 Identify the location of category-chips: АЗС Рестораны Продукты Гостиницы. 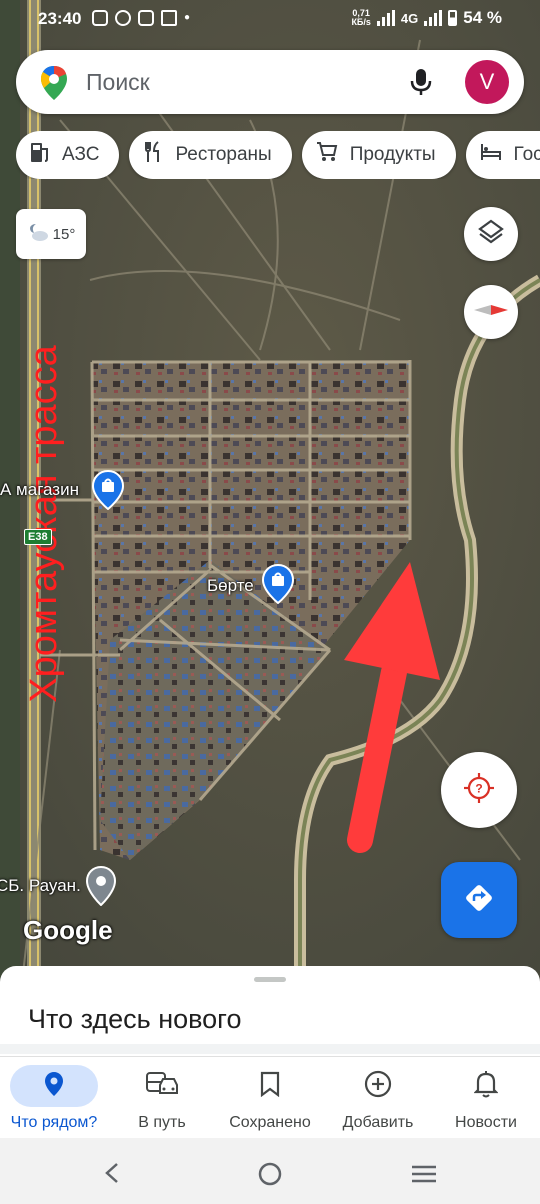
(278, 155).